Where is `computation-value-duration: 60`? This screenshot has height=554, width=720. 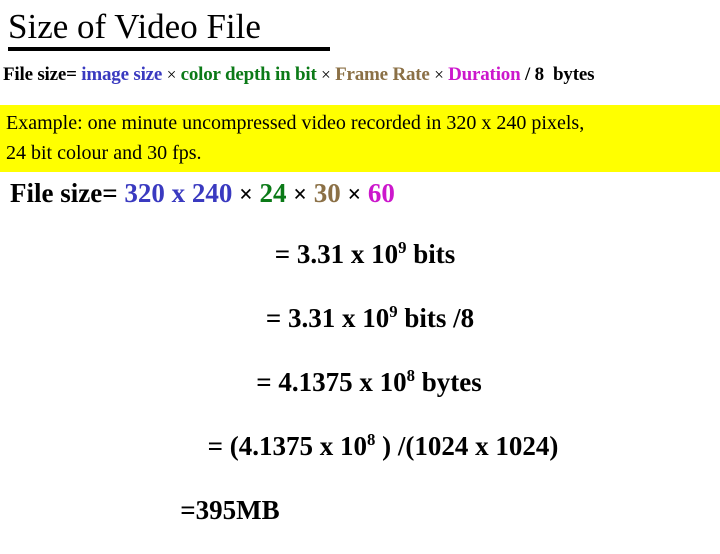
computation-value-duration: 60 is located at coordinates (381, 193).